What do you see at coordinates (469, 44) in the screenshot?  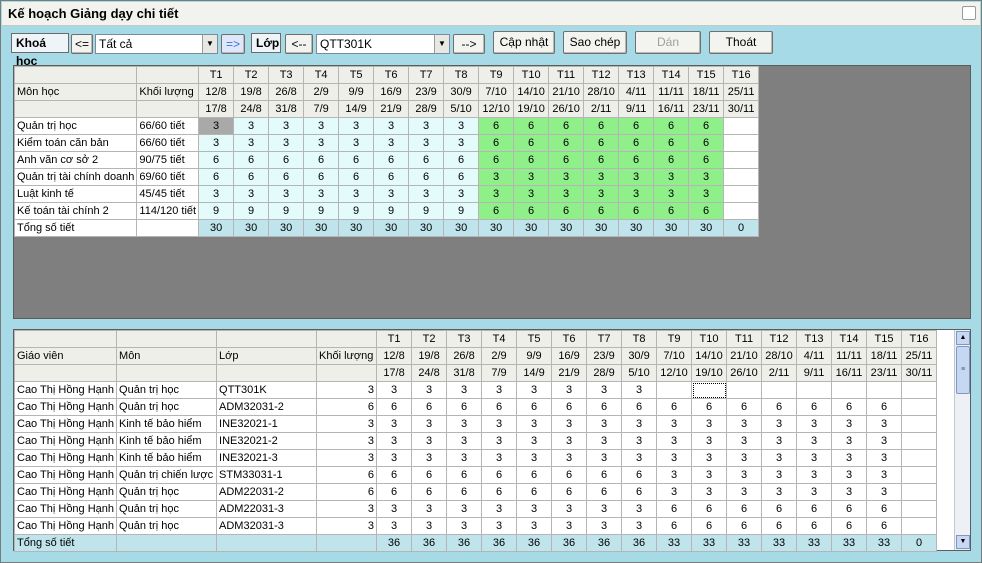 I see `next-lop-button: -->` at bounding box center [469, 44].